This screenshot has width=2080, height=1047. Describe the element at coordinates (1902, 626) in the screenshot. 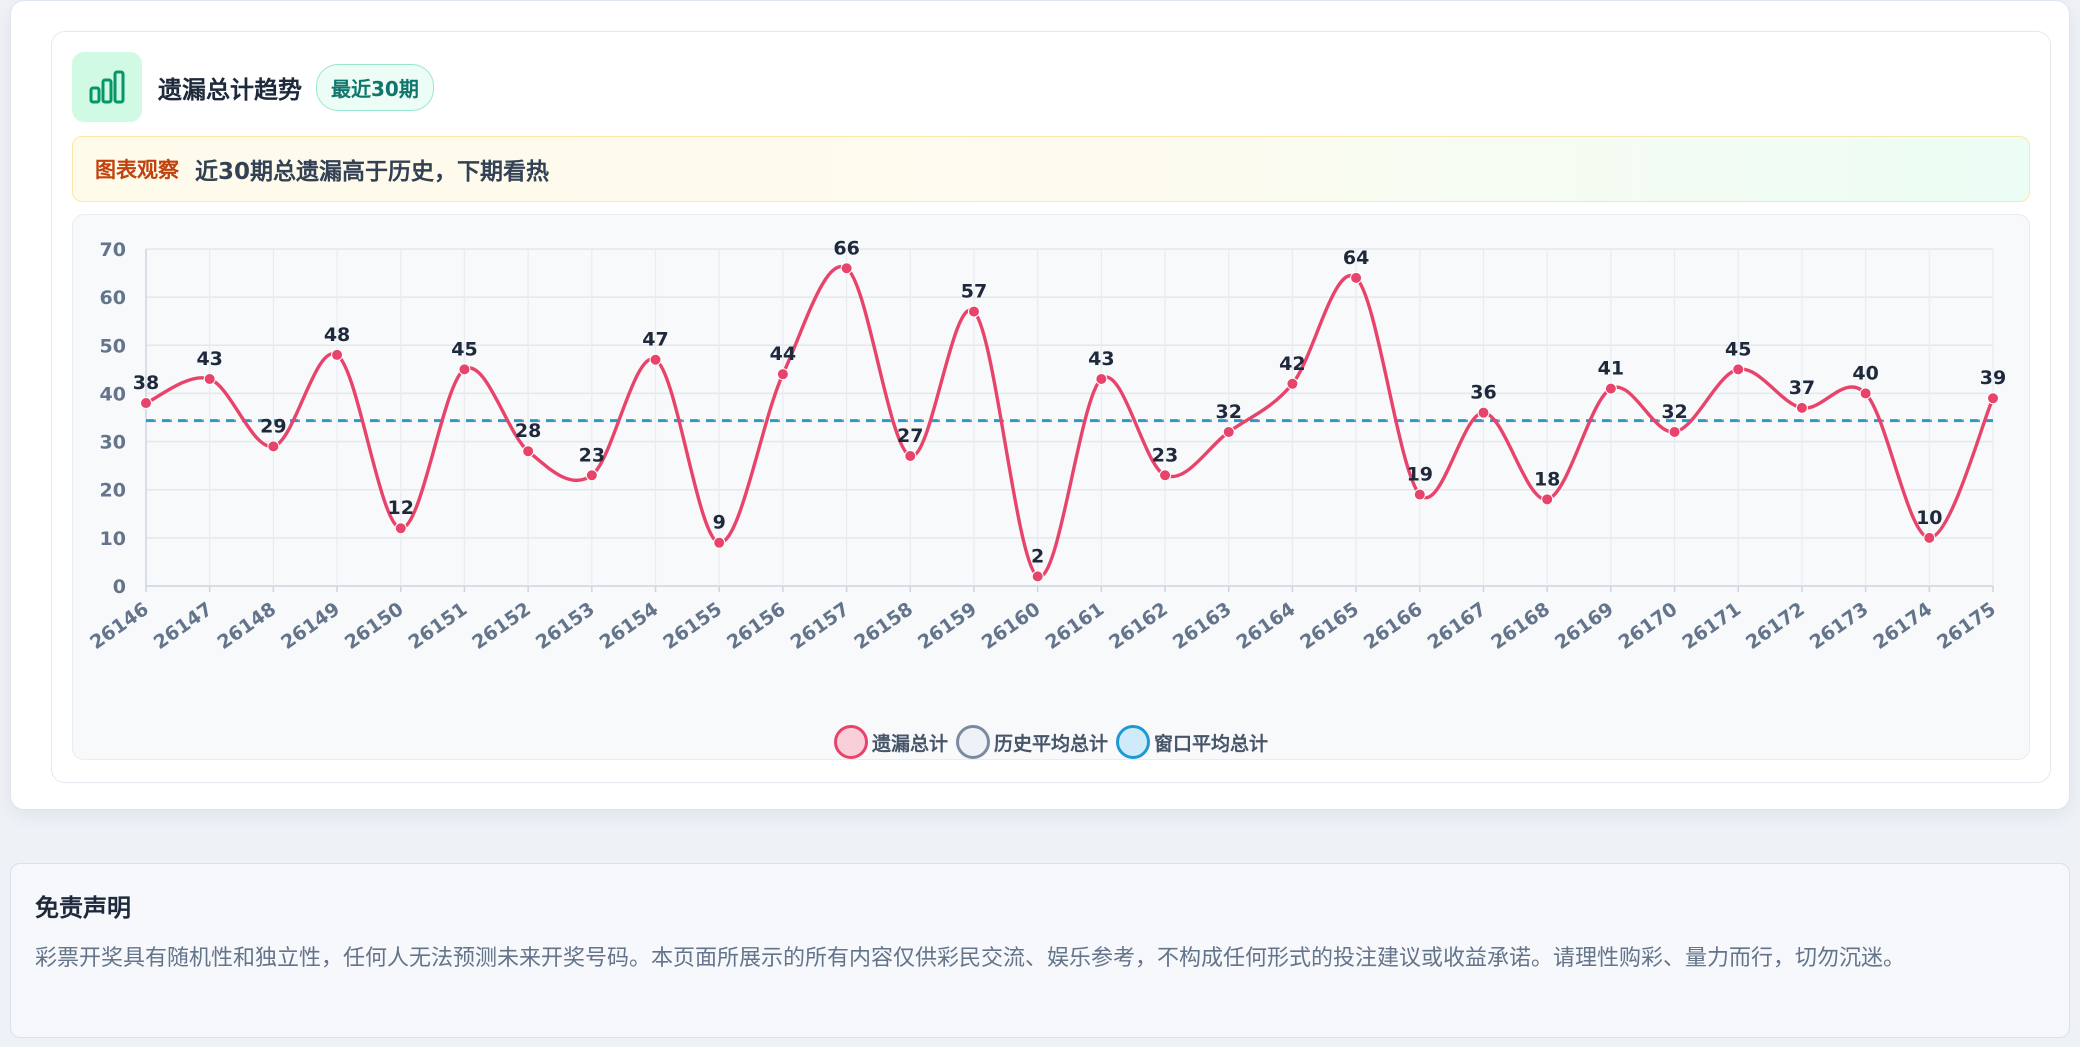

I see `x-tick-label: 26174` at that location.